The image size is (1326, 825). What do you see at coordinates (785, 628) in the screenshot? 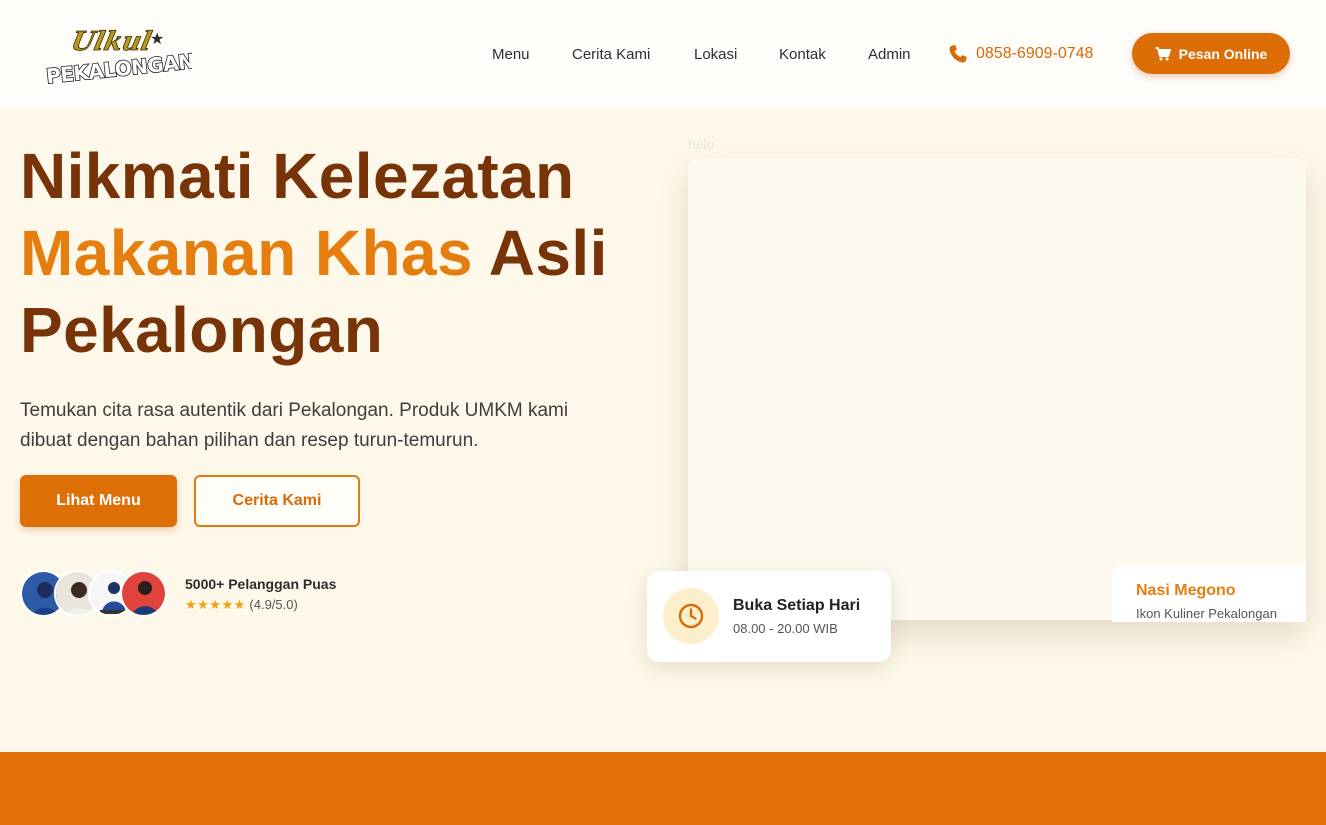
I see `hours-time: 08.00 - 20.00 WIB` at bounding box center [785, 628].